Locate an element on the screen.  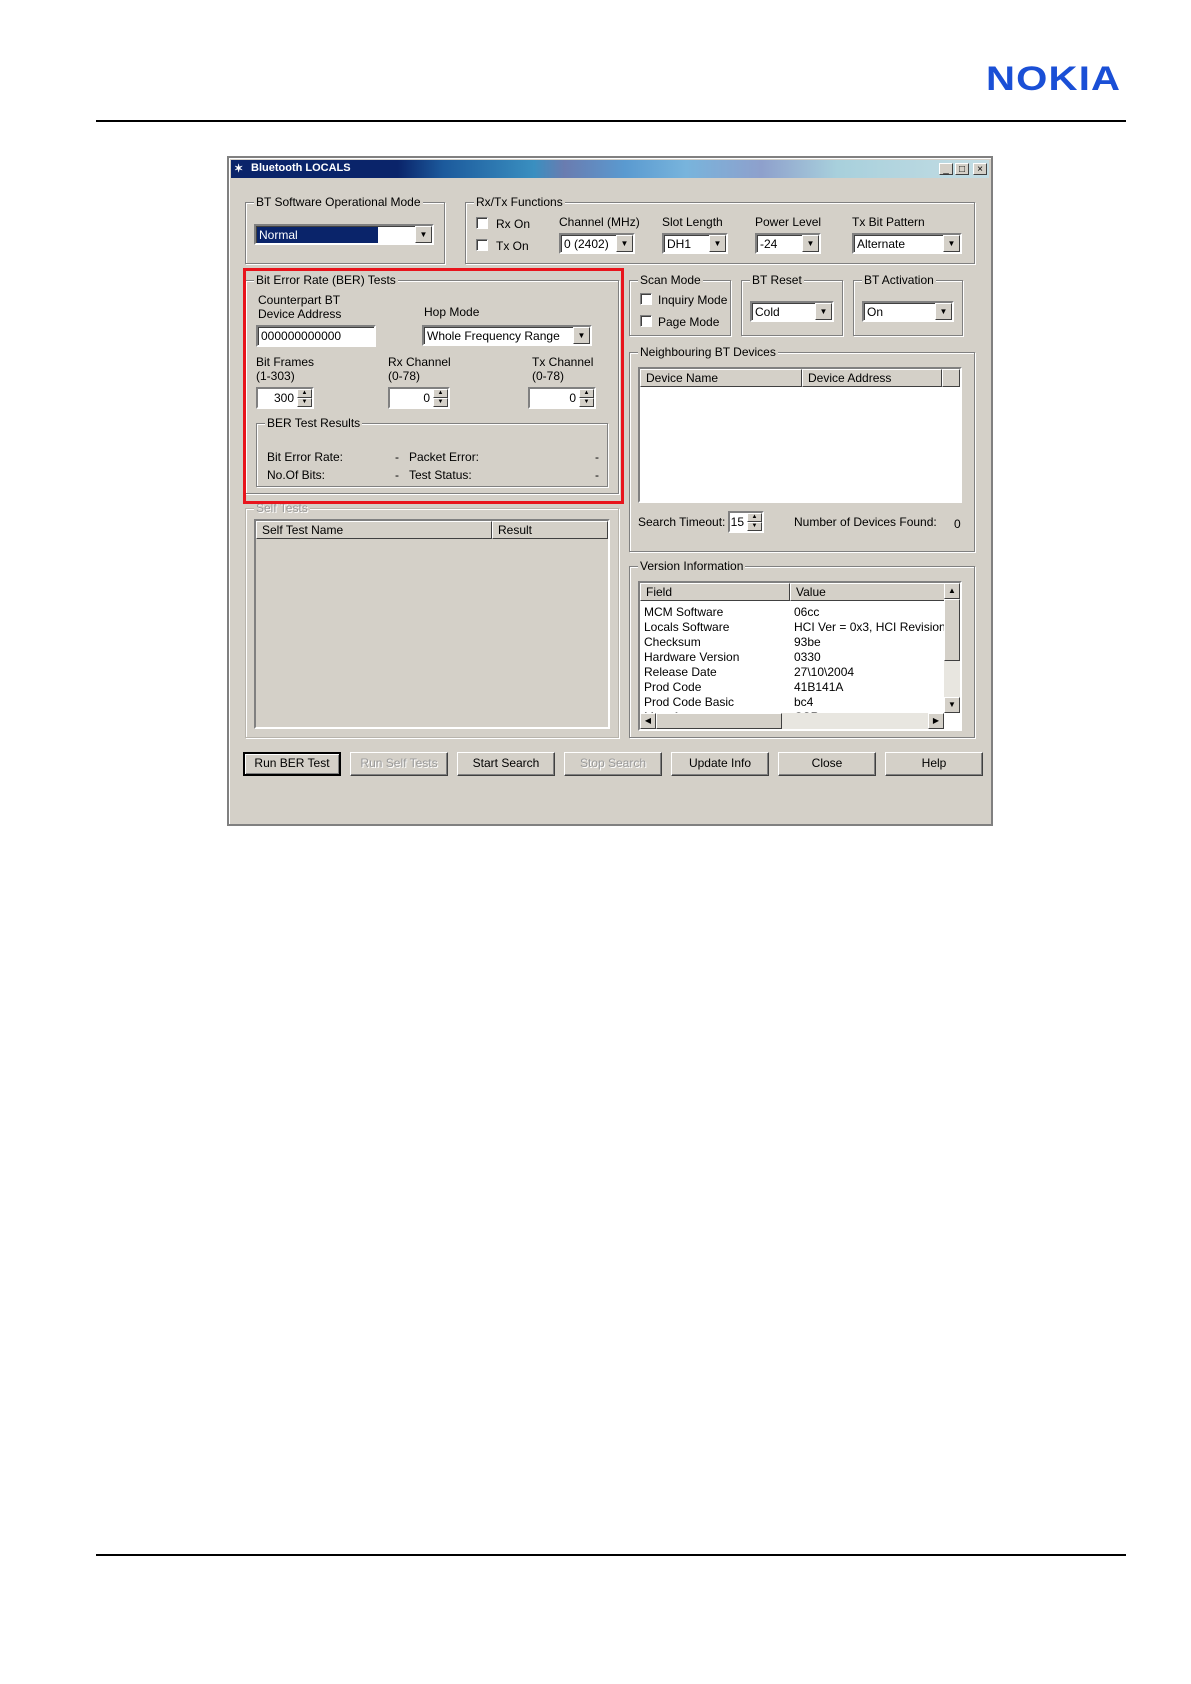
update-info-button: Update Info is located at coordinates (720, 764).